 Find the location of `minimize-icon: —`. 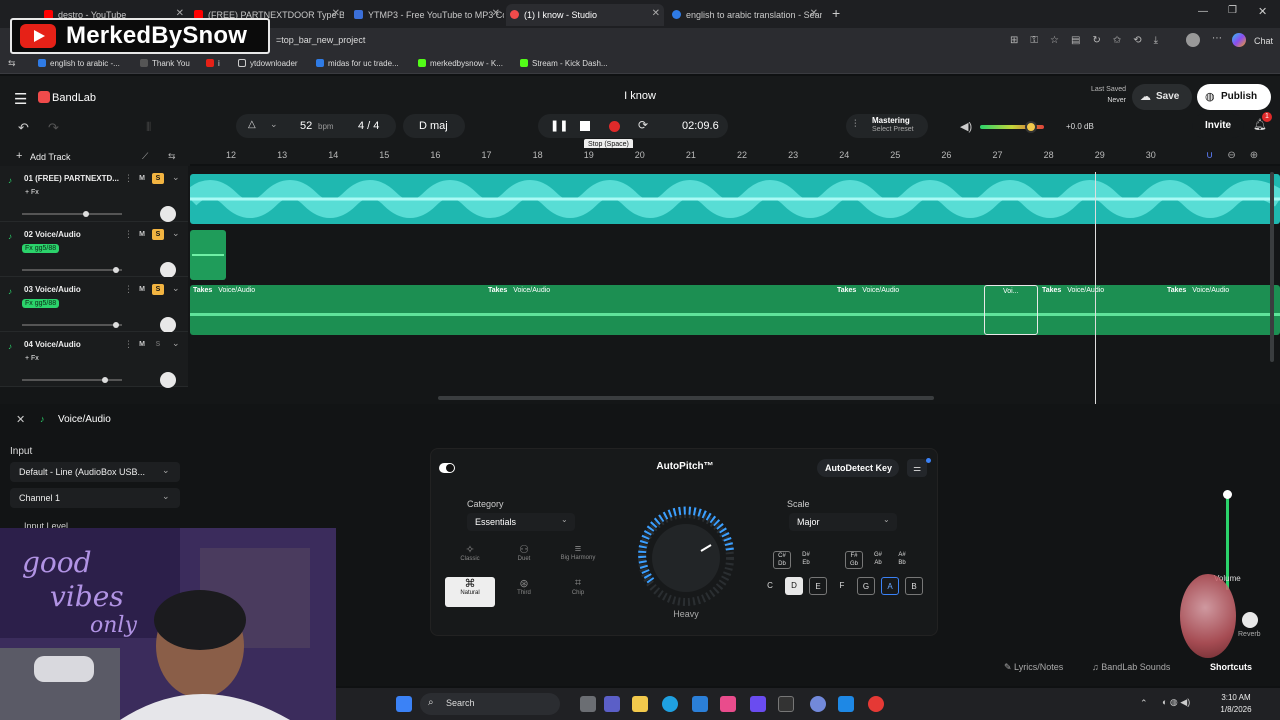

minimize-icon: — is located at coordinates (1203, 11).